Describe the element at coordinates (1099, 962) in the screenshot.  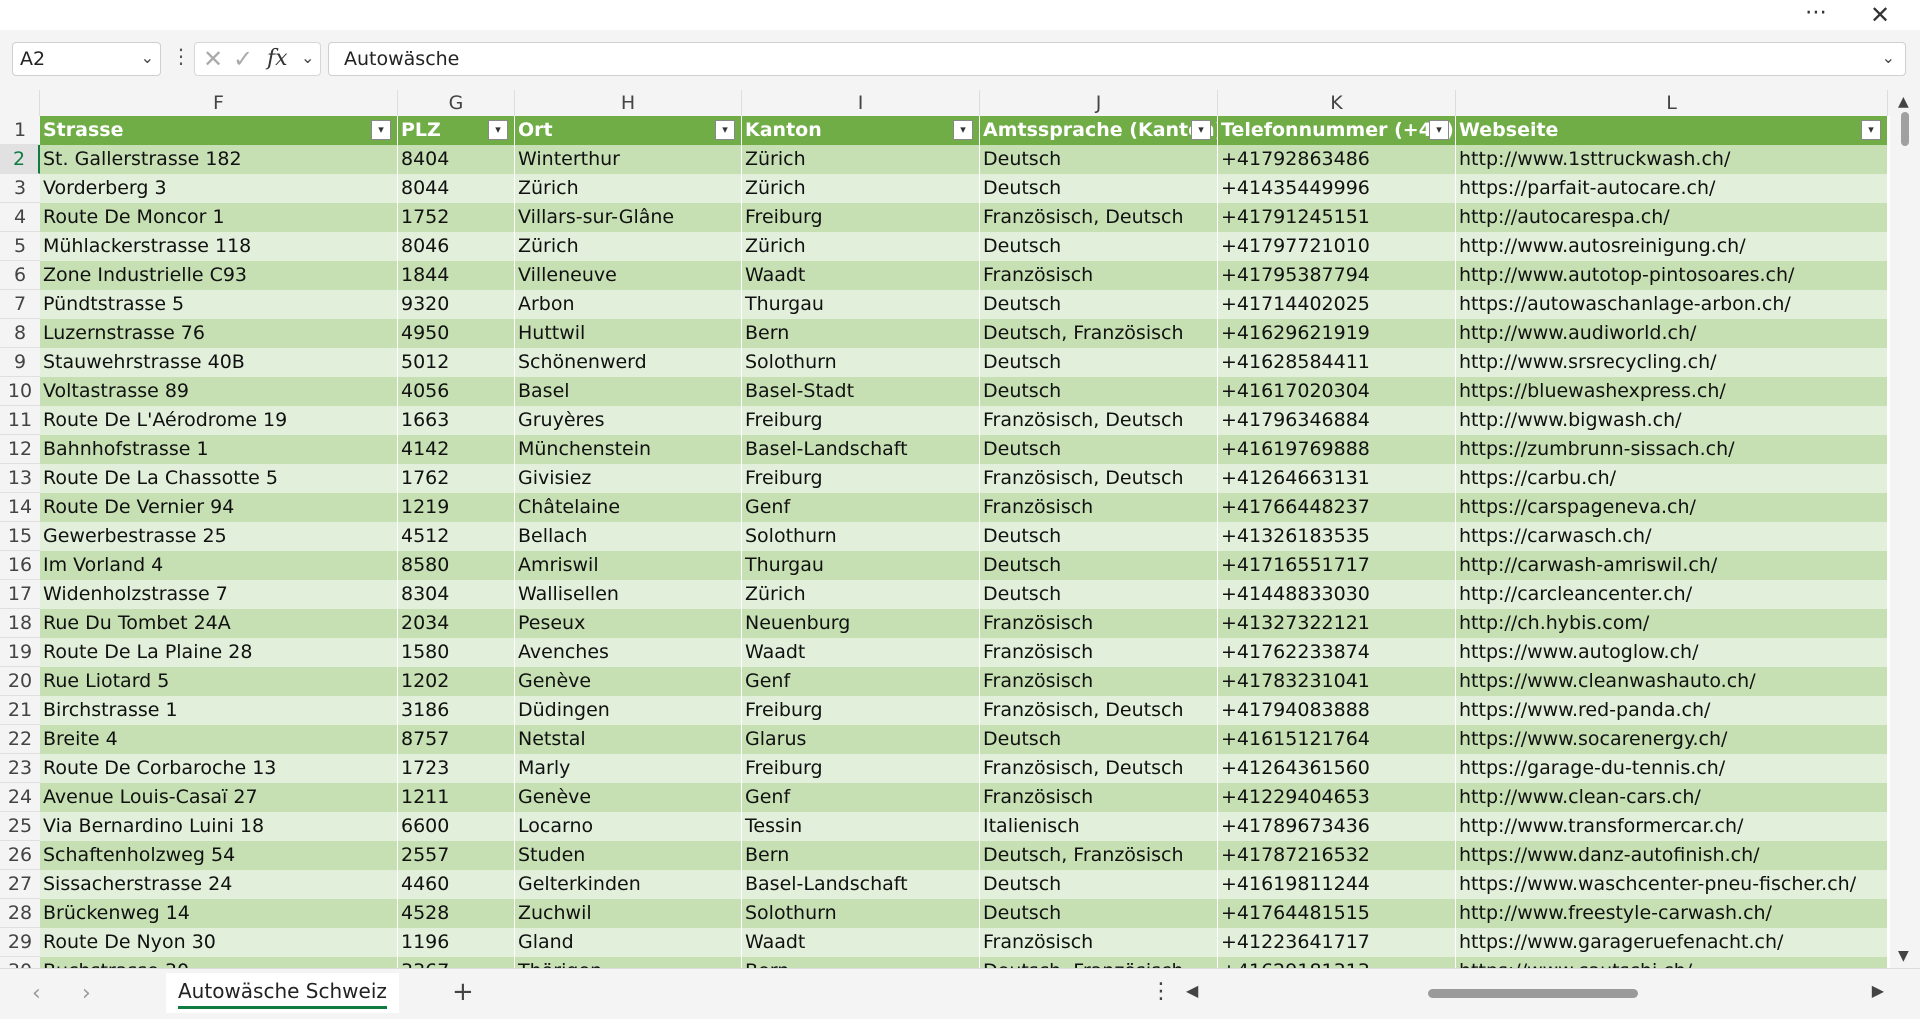
I see `amtssprache-cell: Deutsch, Französisch` at that location.